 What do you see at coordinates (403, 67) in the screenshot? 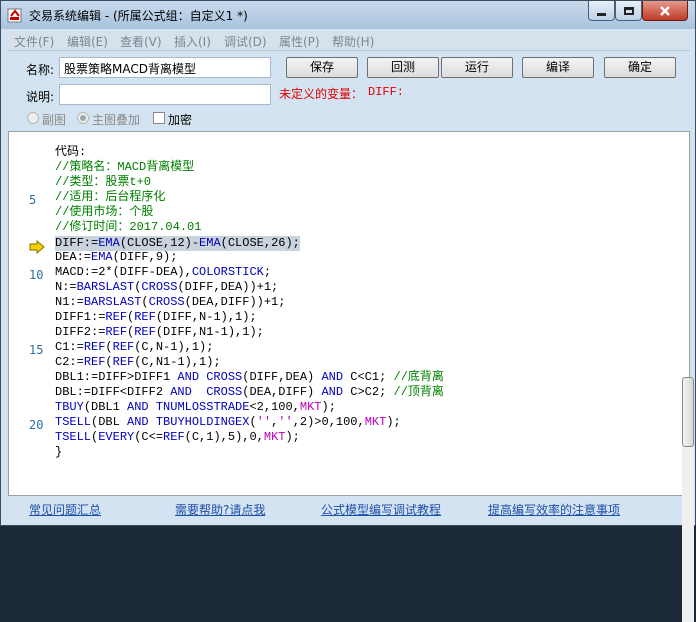
I see `backtest-button: 回测` at bounding box center [403, 67].